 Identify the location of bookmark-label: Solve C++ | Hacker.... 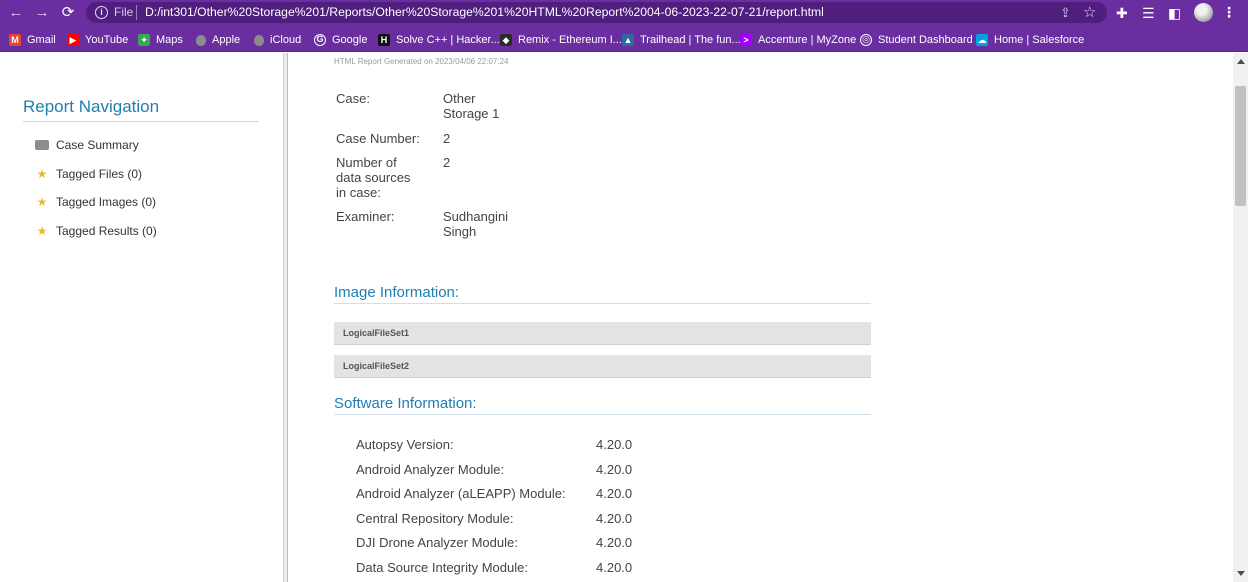
(448, 40).